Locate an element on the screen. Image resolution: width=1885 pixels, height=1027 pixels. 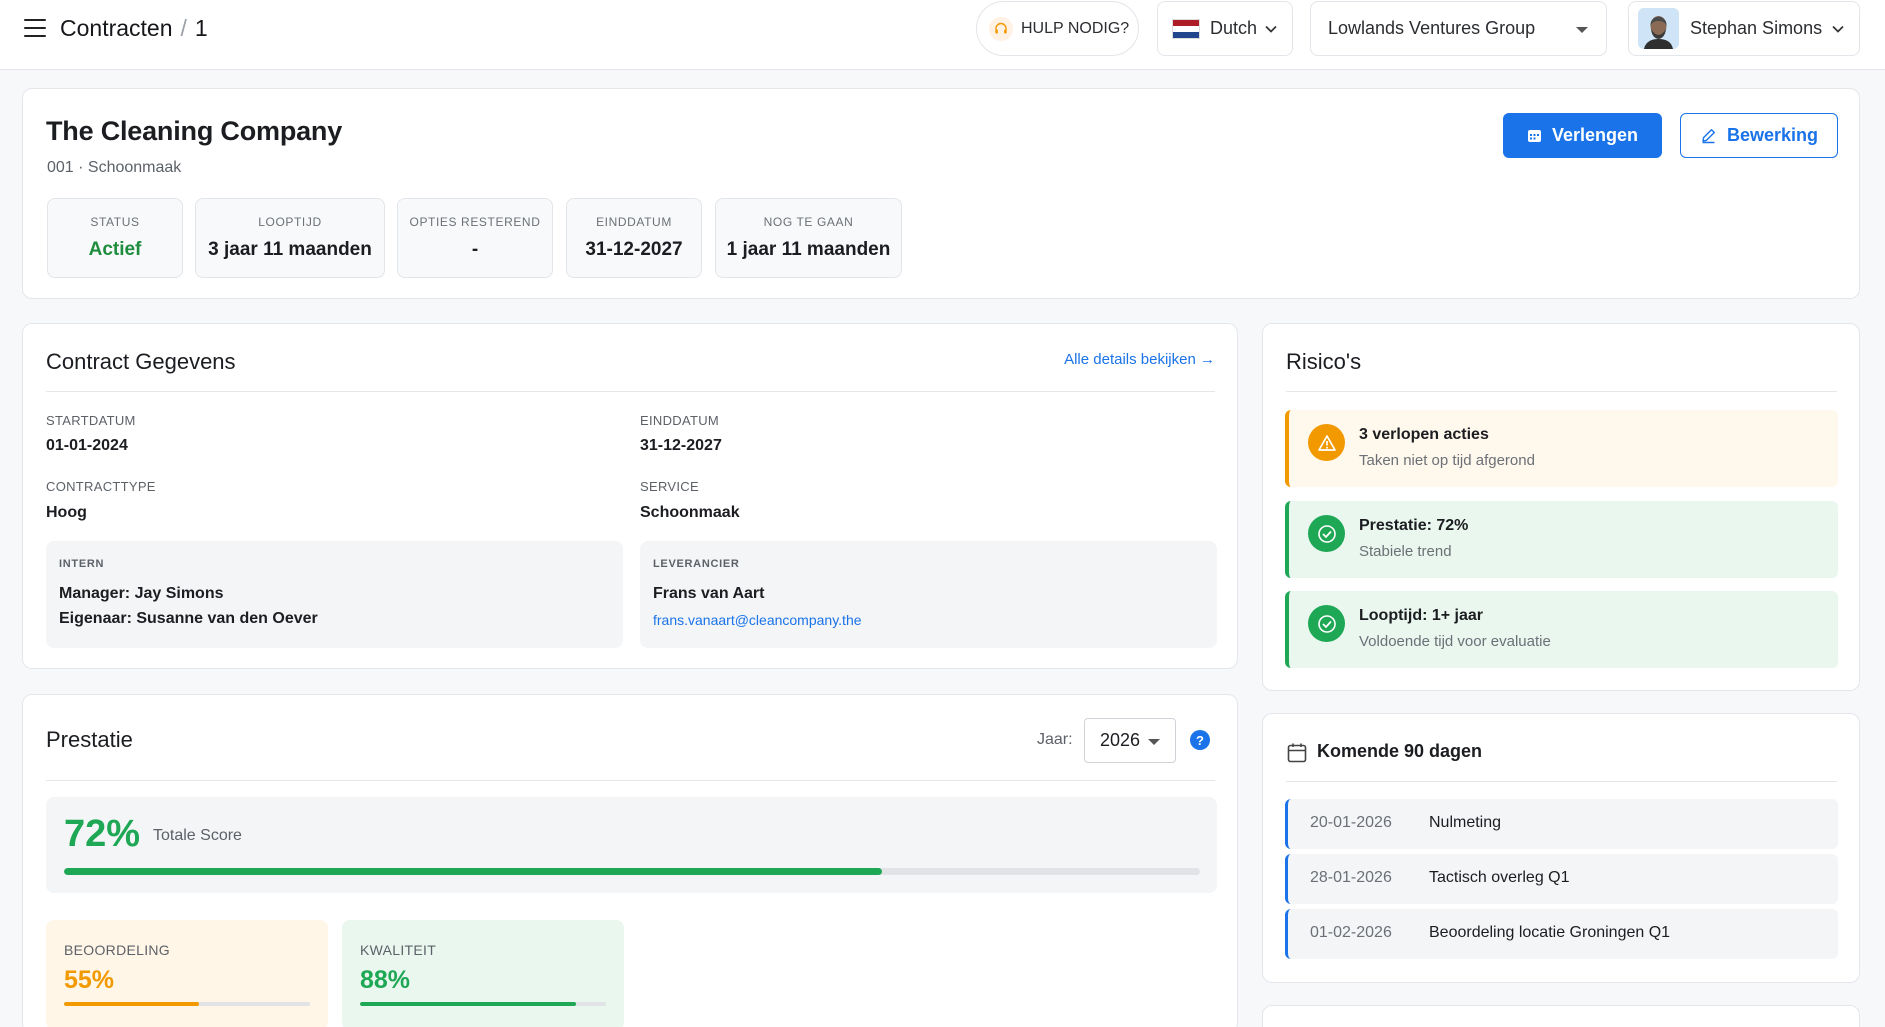
next-card is located at coordinates (1561, 1016).